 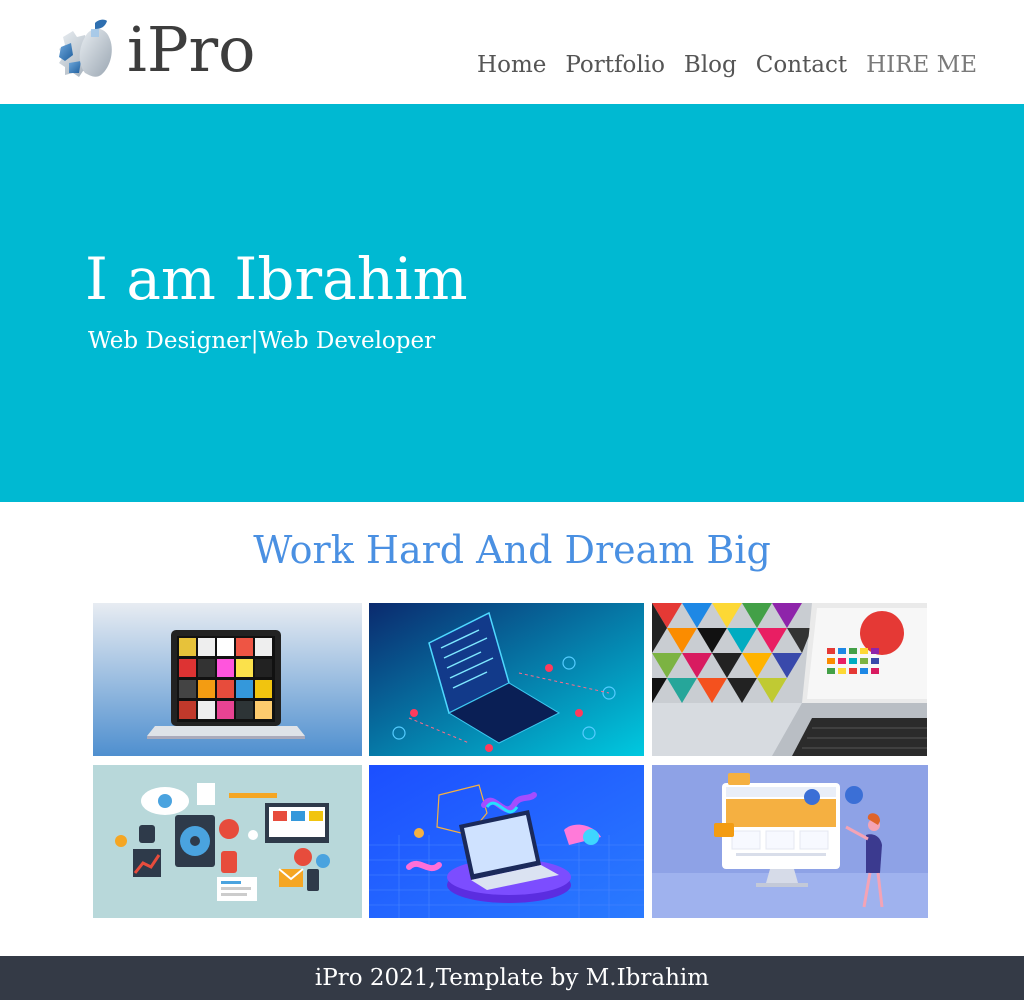 What do you see at coordinates (615, 65) in the screenshot?
I see `nav-portfolio-link: Portfolio` at bounding box center [615, 65].